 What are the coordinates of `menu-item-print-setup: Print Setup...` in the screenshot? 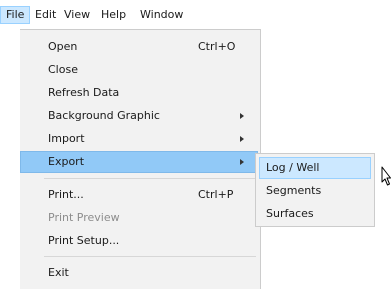 It's located at (139, 241).